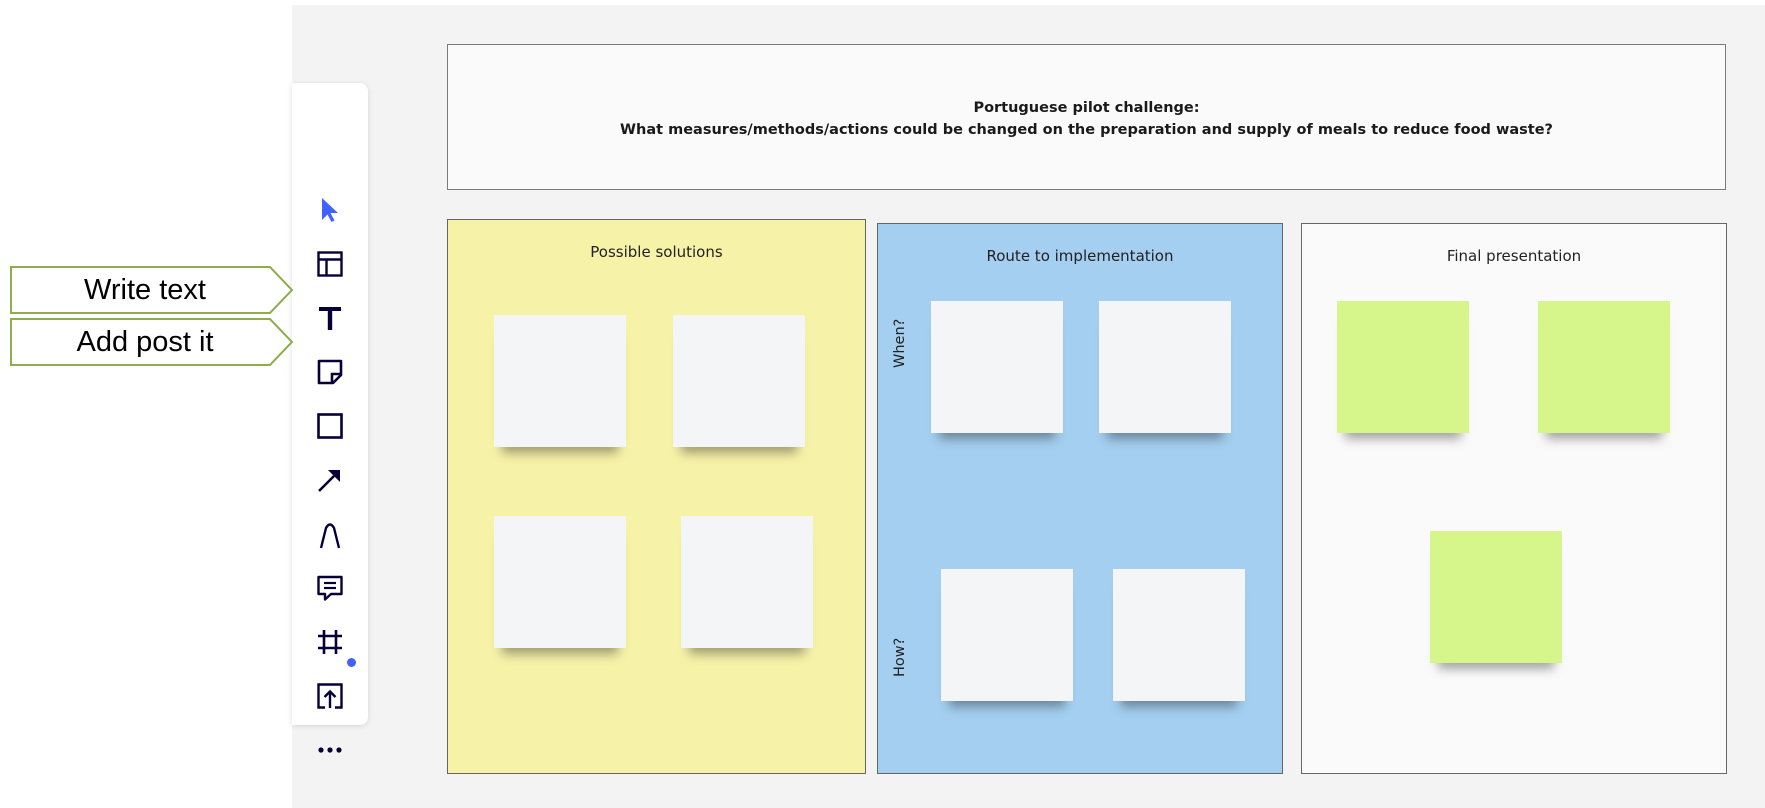  What do you see at coordinates (900, 657) in the screenshot?
I see `row-label-how: How?` at bounding box center [900, 657].